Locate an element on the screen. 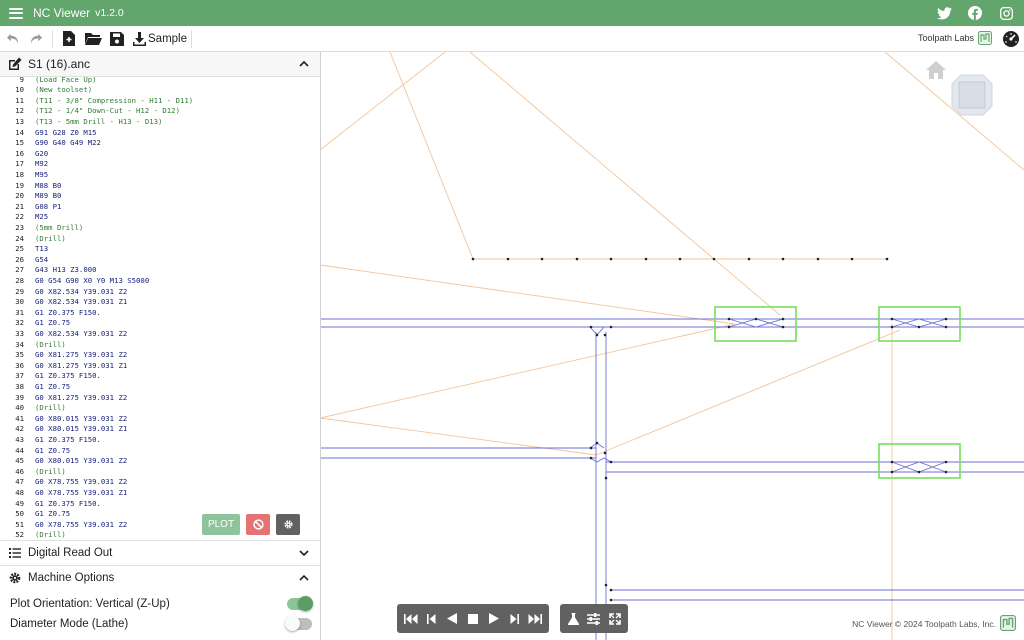 The image size is (1024, 640). stop-button is located at coordinates (258, 524).